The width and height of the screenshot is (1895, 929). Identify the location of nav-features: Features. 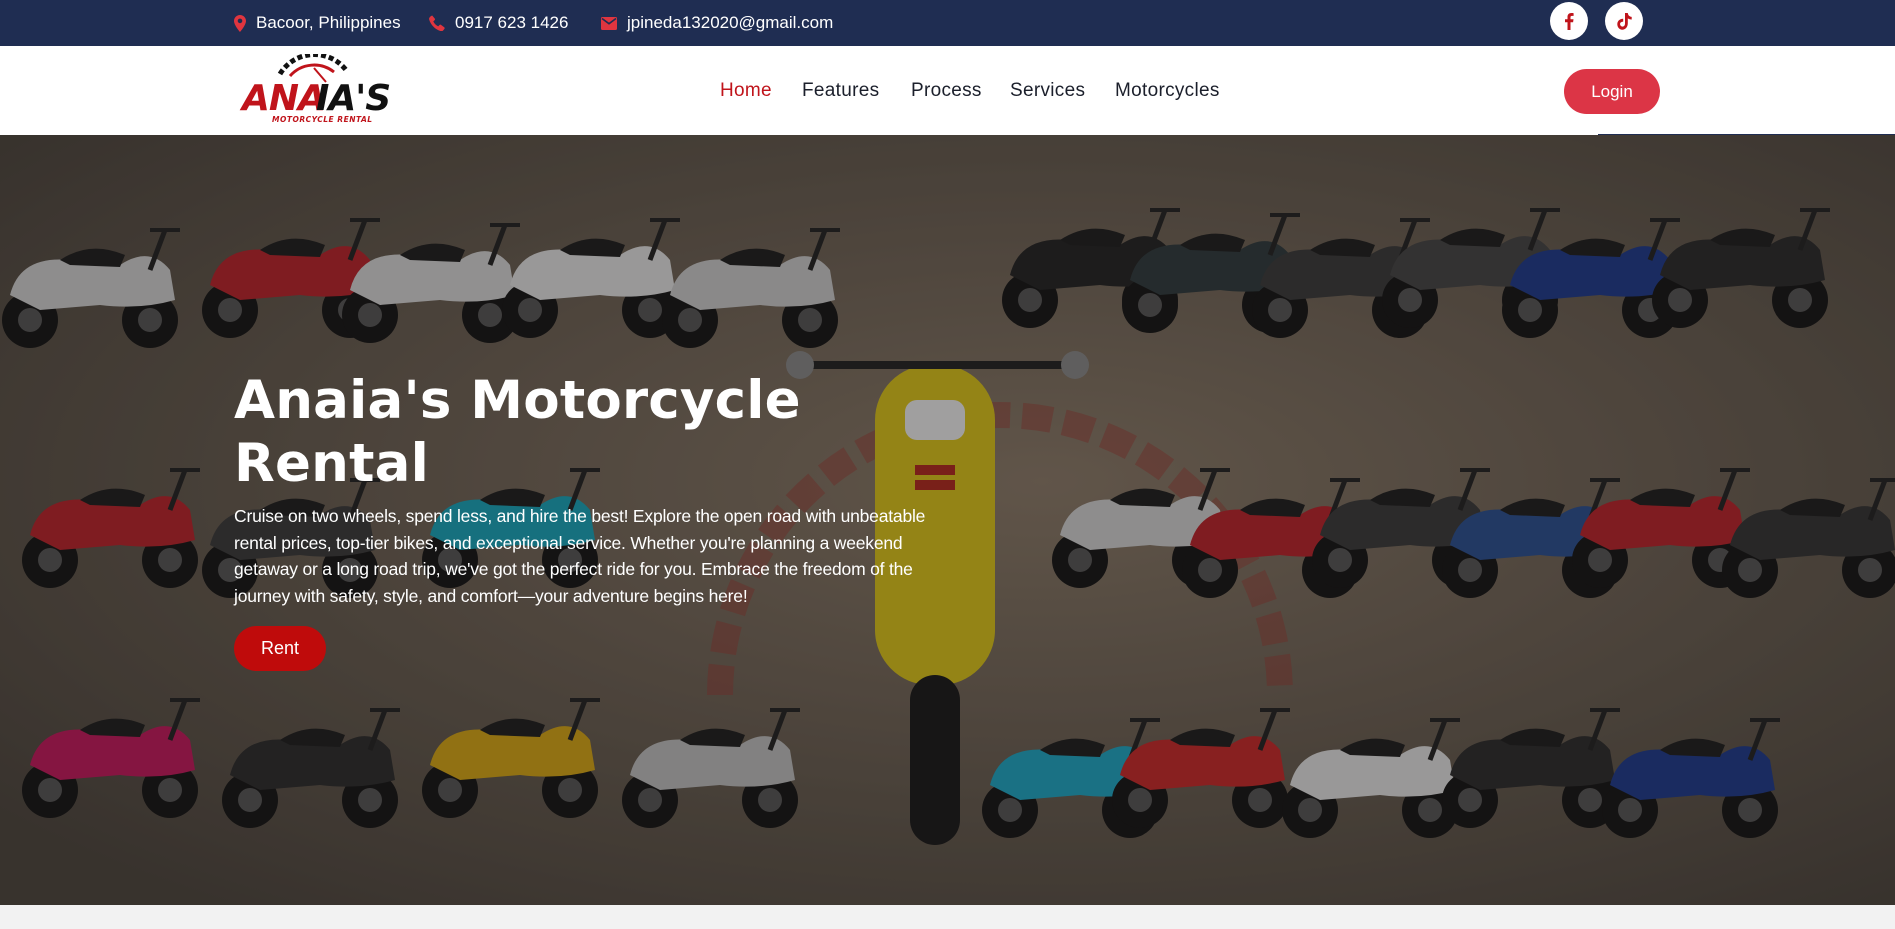
(840, 90).